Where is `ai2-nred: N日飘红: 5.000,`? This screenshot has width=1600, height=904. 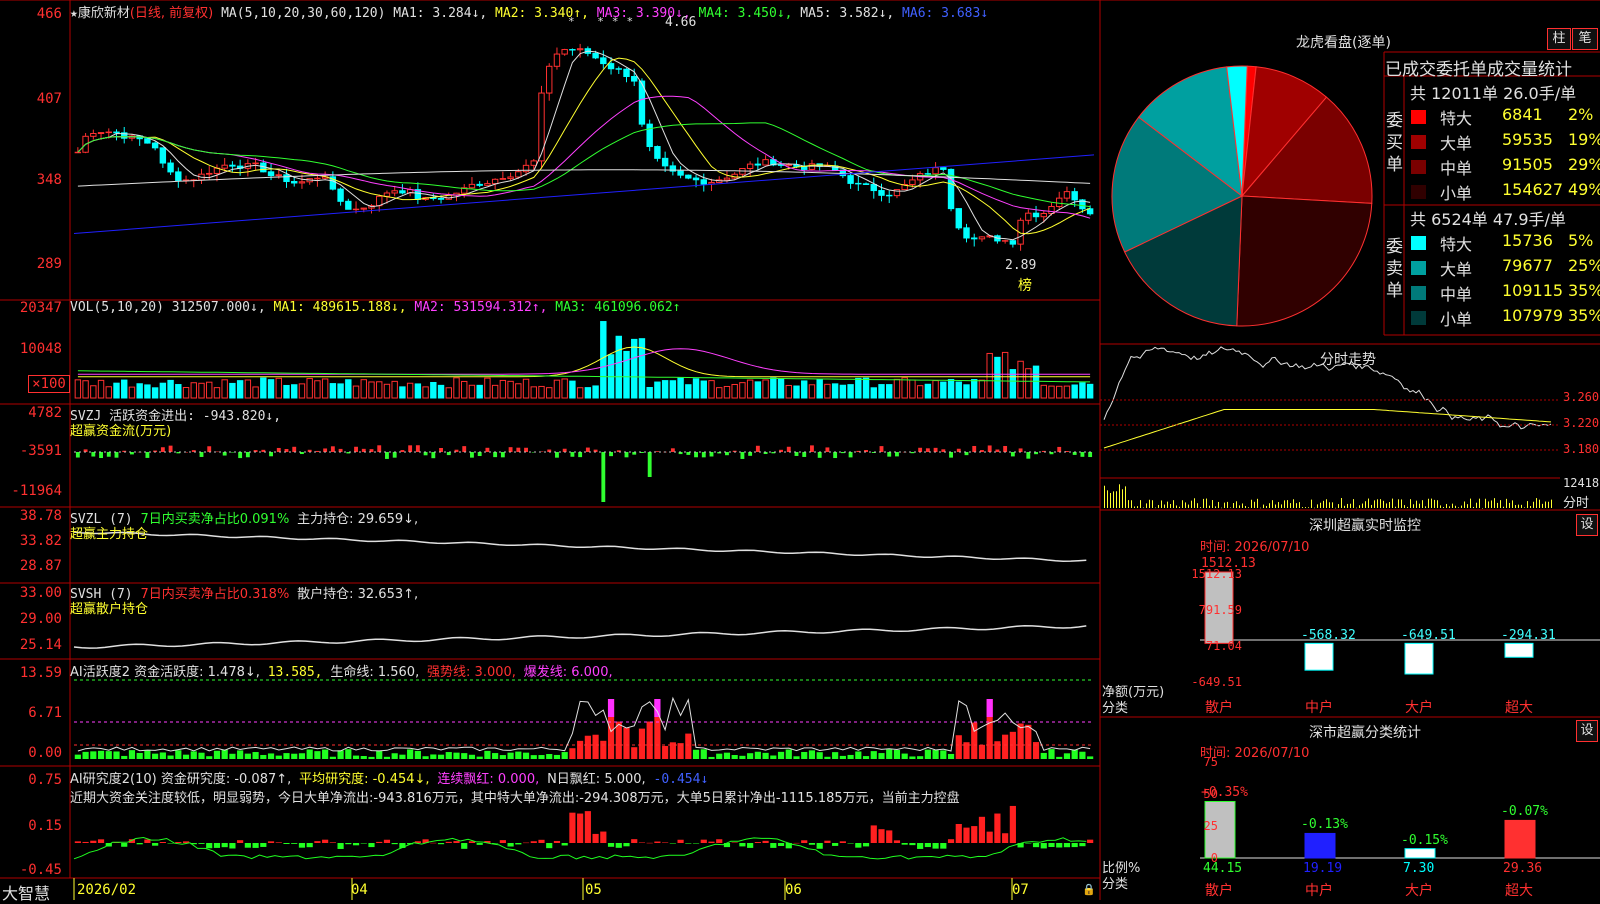 ai2-nred: N日飘红: 5.000, is located at coordinates (596, 779).